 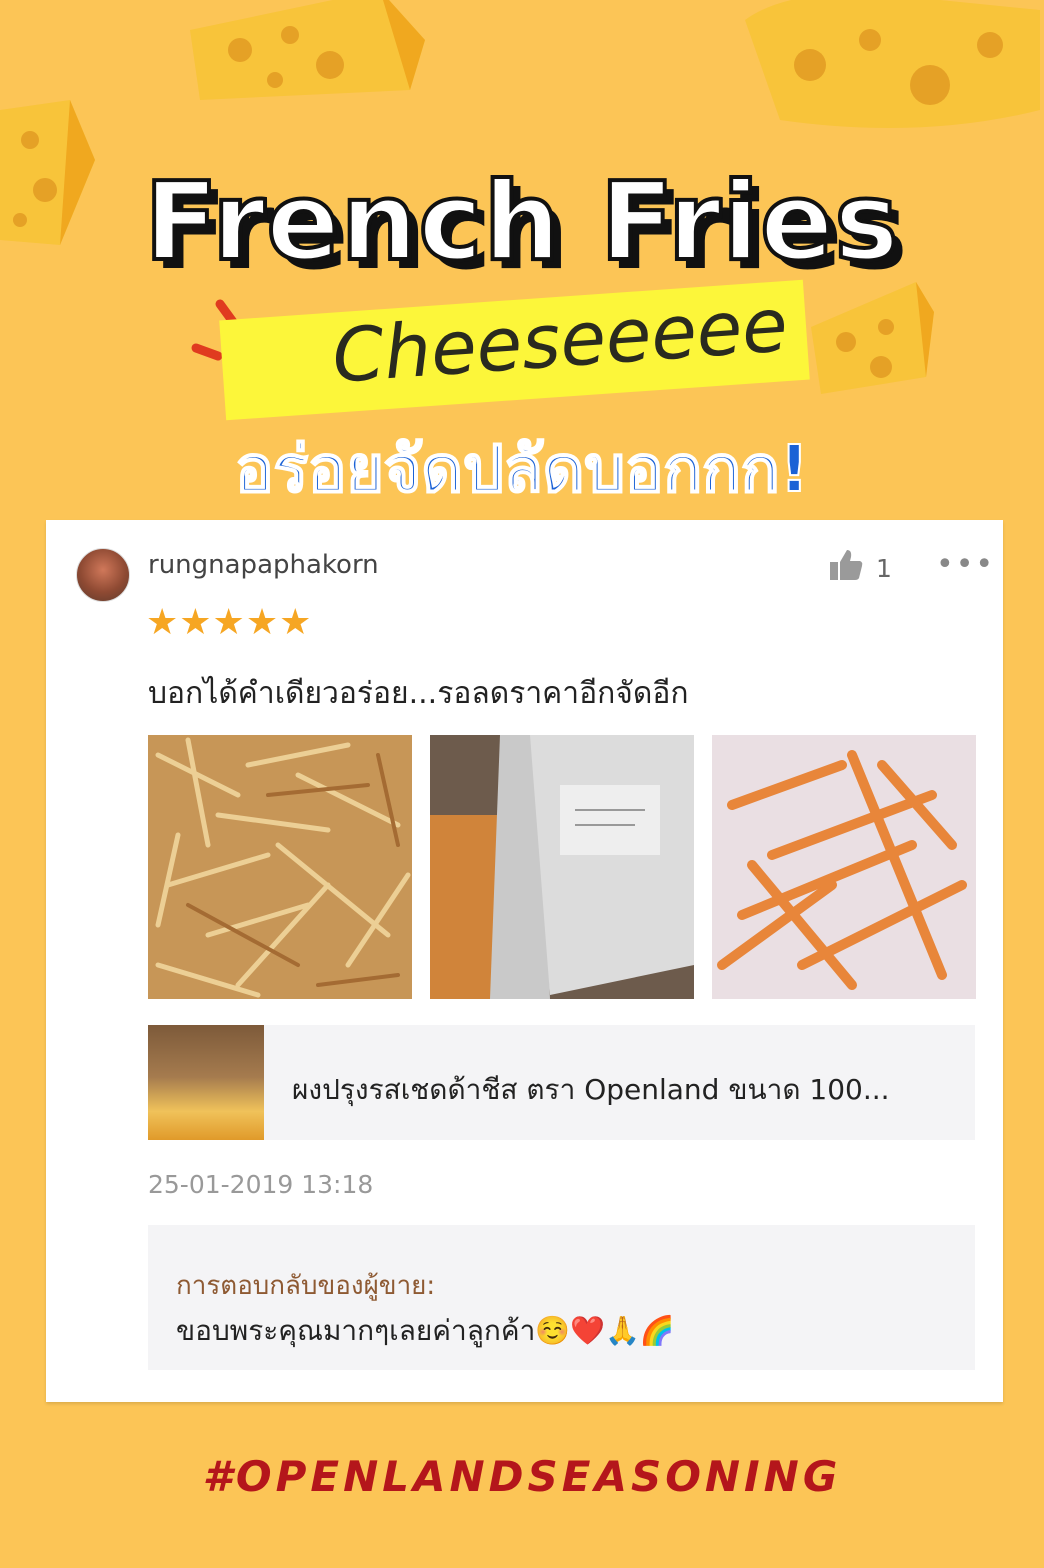 What do you see at coordinates (521, 222) in the screenshot?
I see `page-title: French Fries` at bounding box center [521, 222].